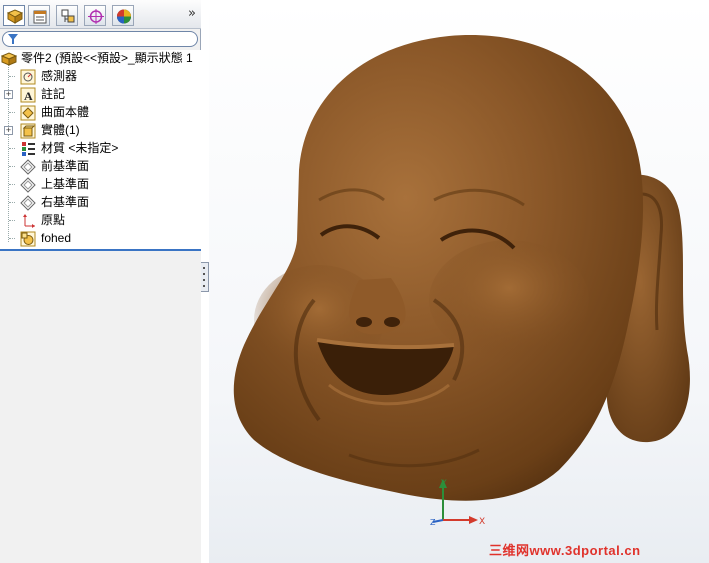  I want to click on configuration-manager-tab, so click(67, 15).